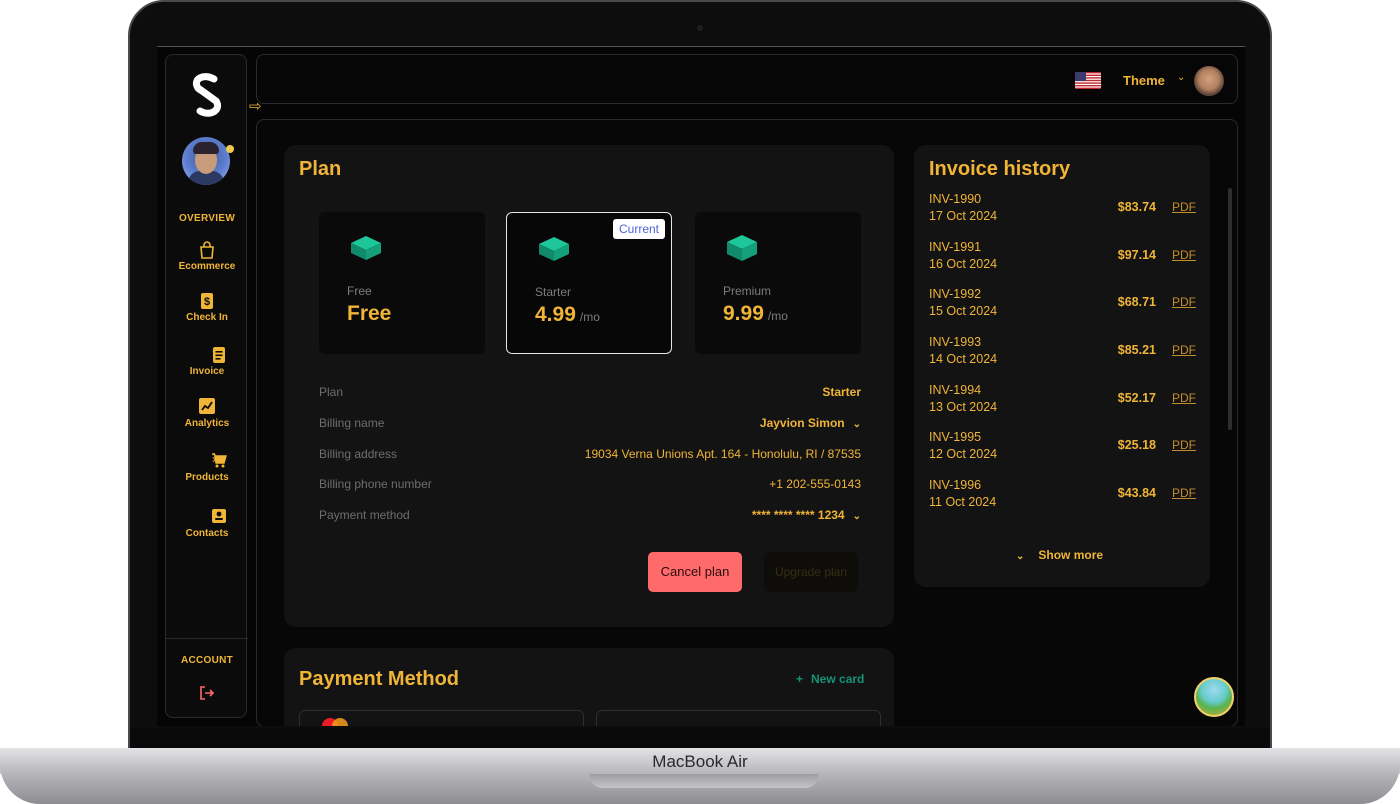 The width and height of the screenshot is (1400, 804). Describe the element at coordinates (206, 386) in the screenshot. I see `sidebar: OVERVIEW Ecommerce $ Check In › Invoice` at that location.